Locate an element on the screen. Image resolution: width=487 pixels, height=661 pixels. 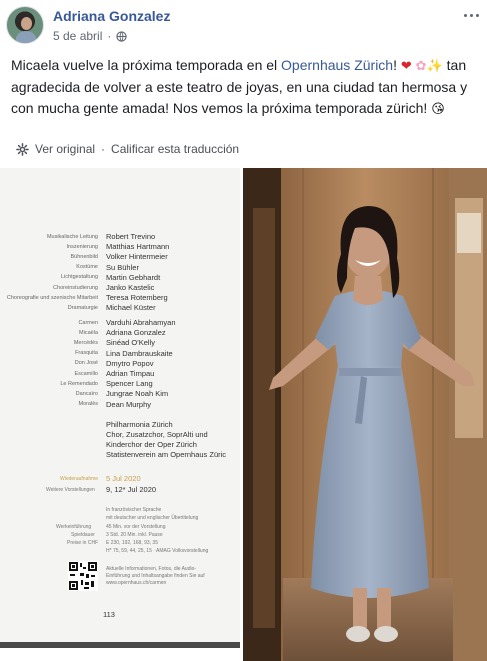
translation-bar: Ver original · Calificar esta traducción is located at coordinates (127, 149).